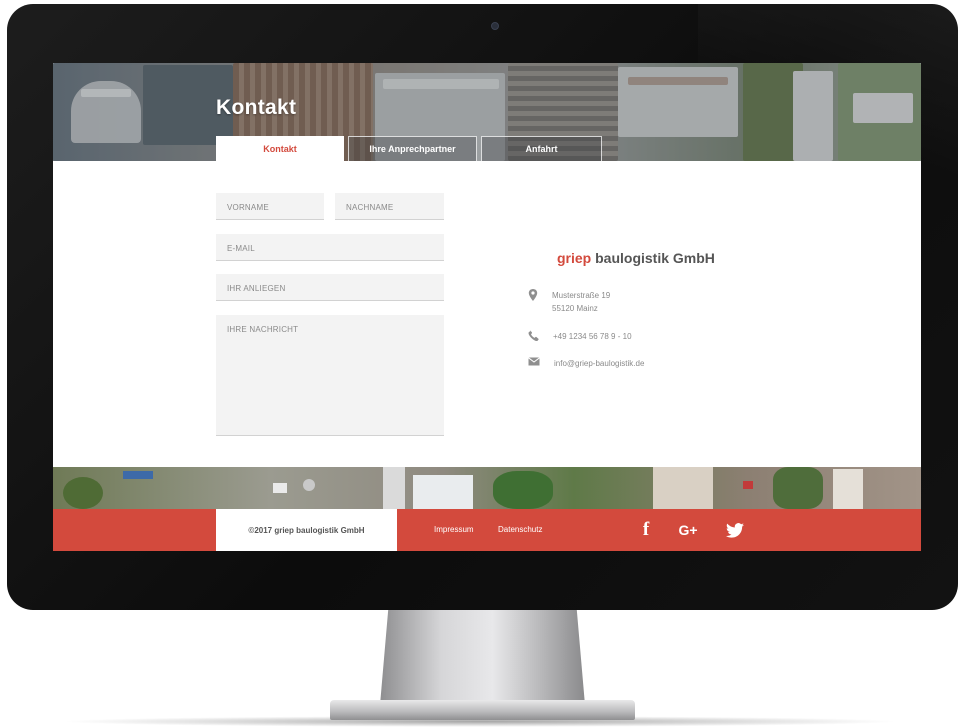  Describe the element at coordinates (581, 295) in the screenshot. I see `address-street: Musterstraße 19` at that location.